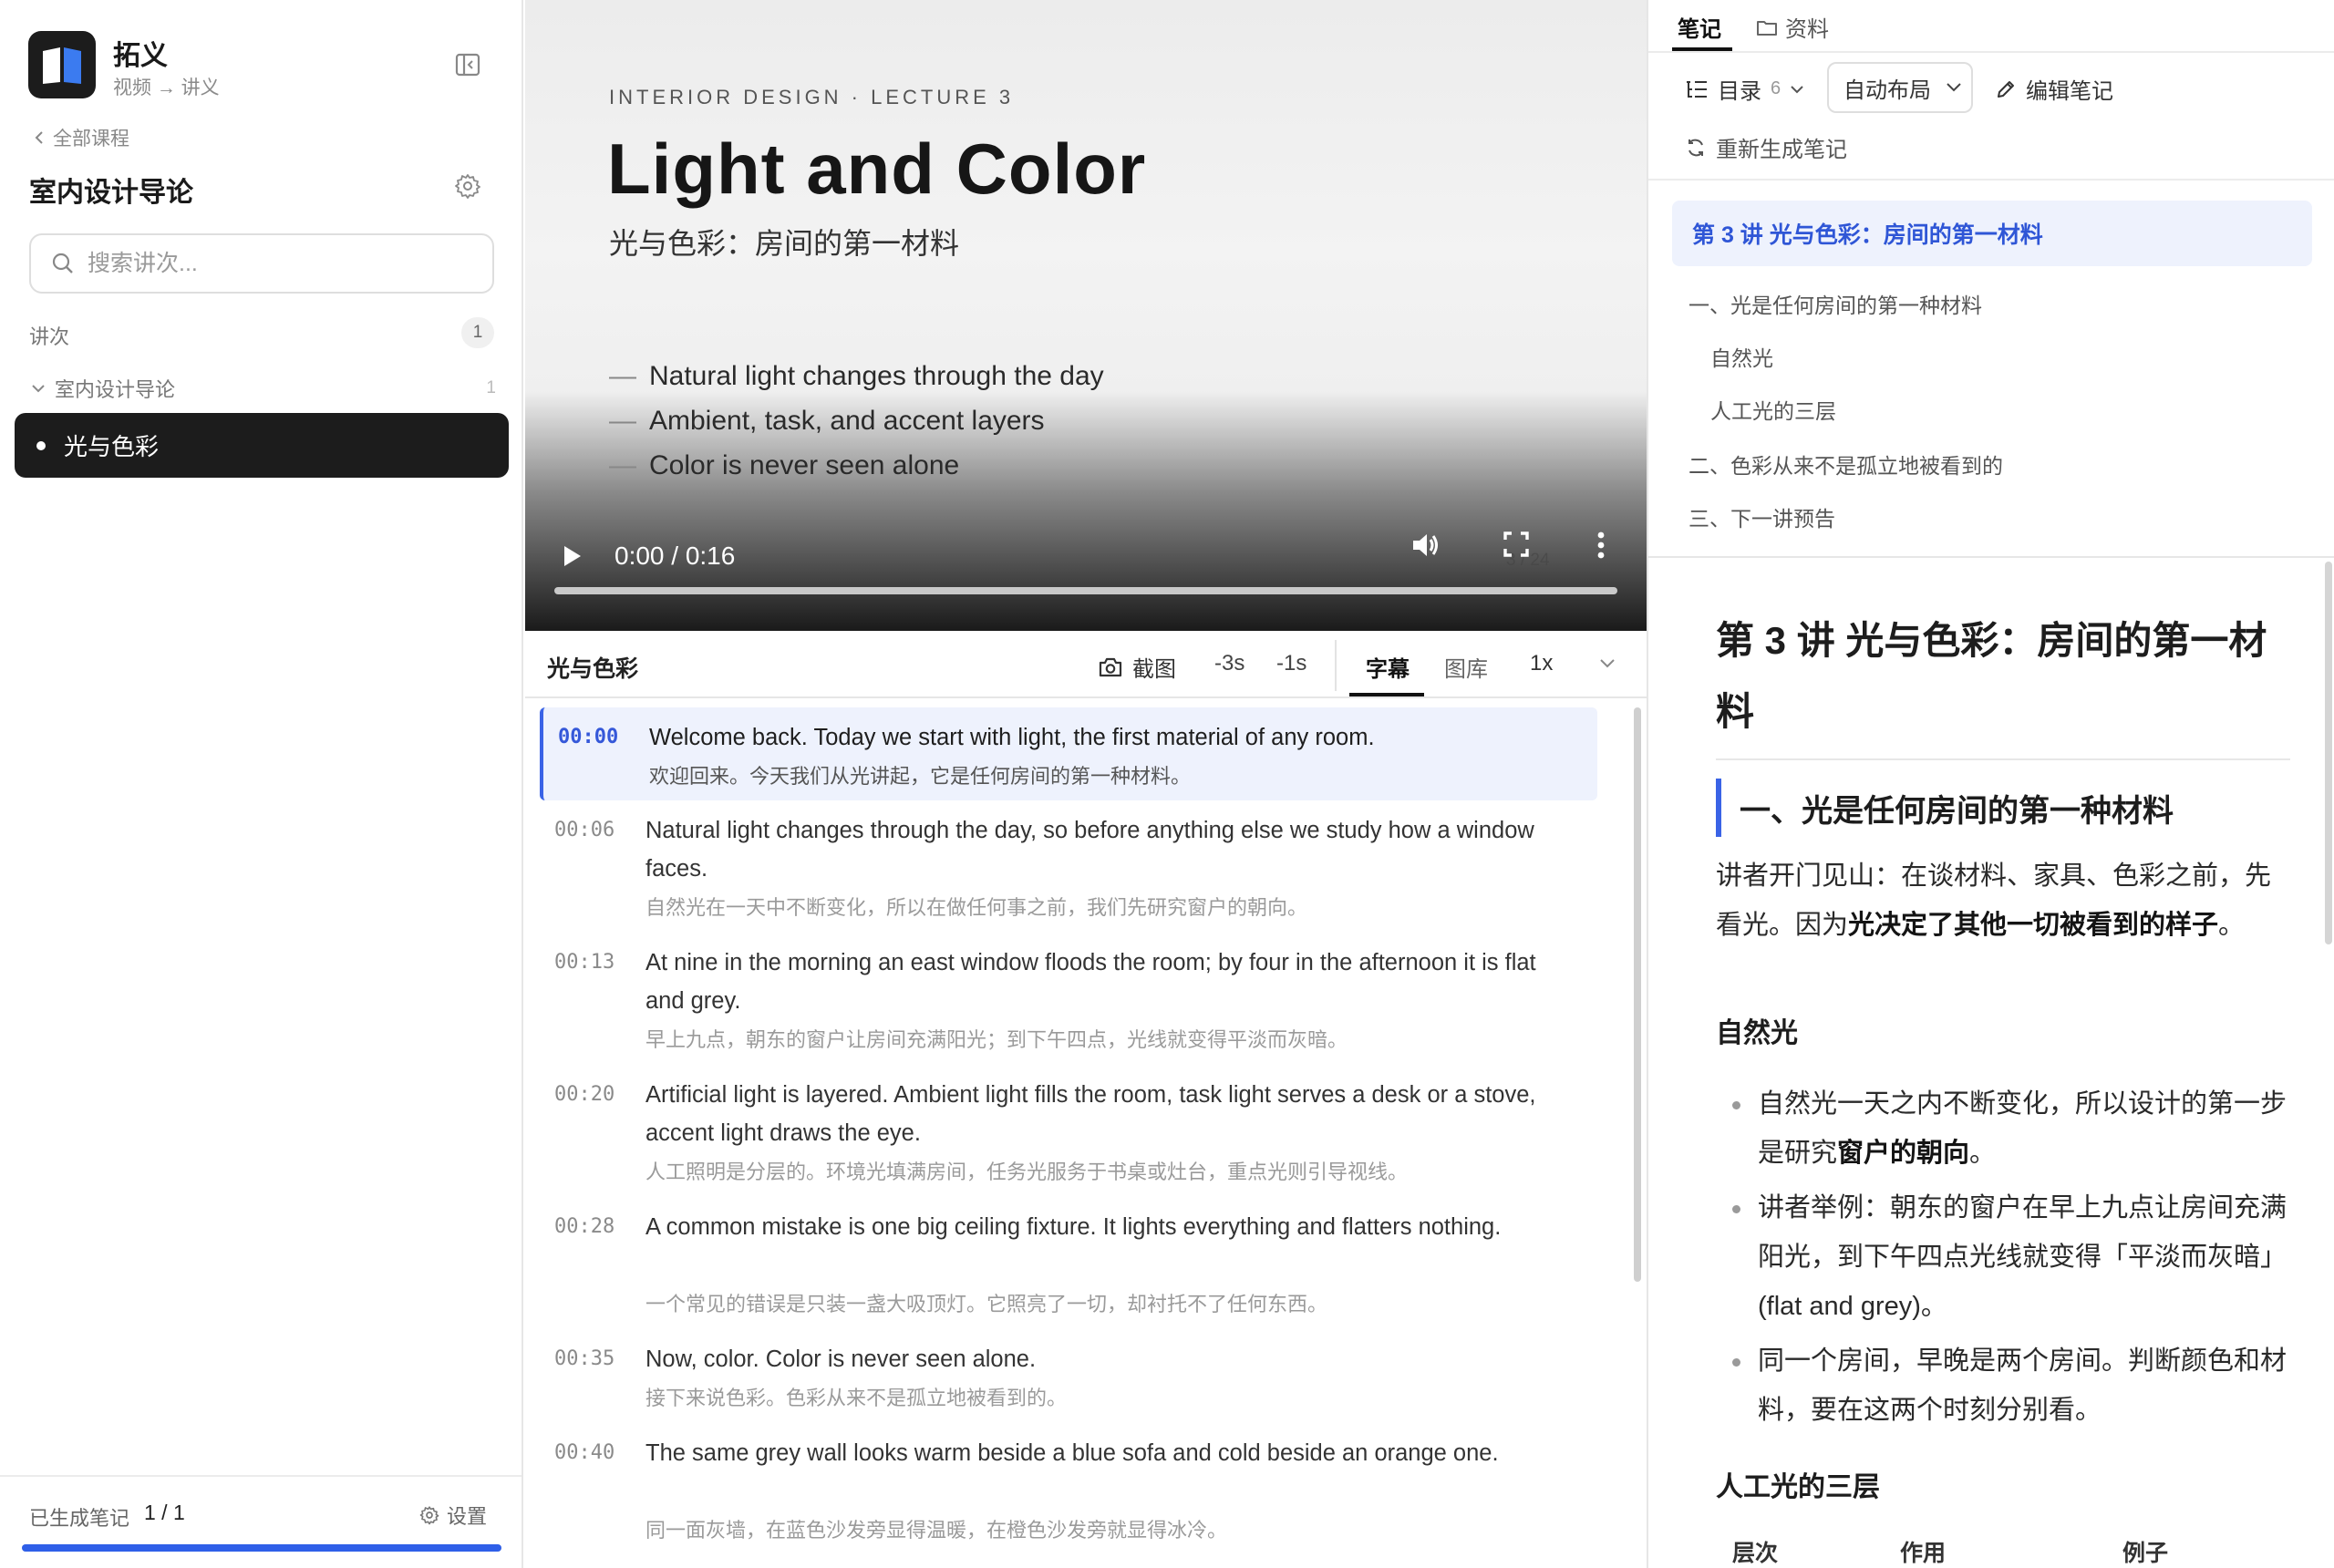 The width and height of the screenshot is (2334, 1568). What do you see at coordinates (1154, 669) in the screenshot?
I see `screenshot-label: 截图` at bounding box center [1154, 669].